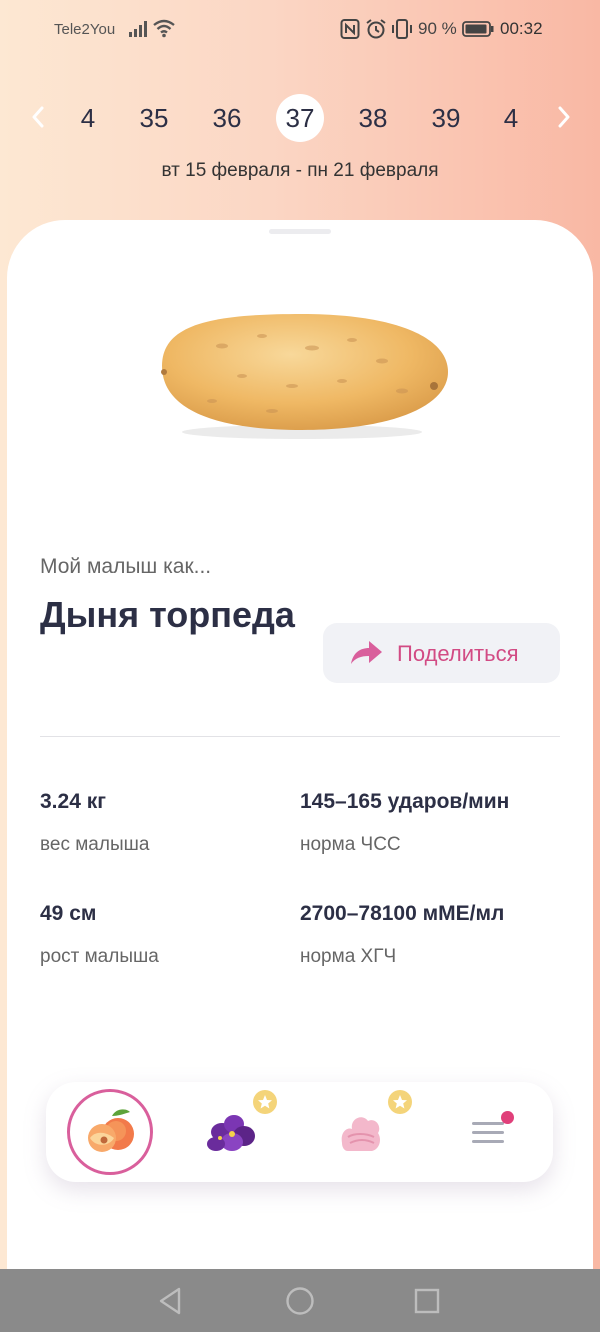  What do you see at coordinates (427, 1301) in the screenshot?
I see `recents-icon` at bounding box center [427, 1301].